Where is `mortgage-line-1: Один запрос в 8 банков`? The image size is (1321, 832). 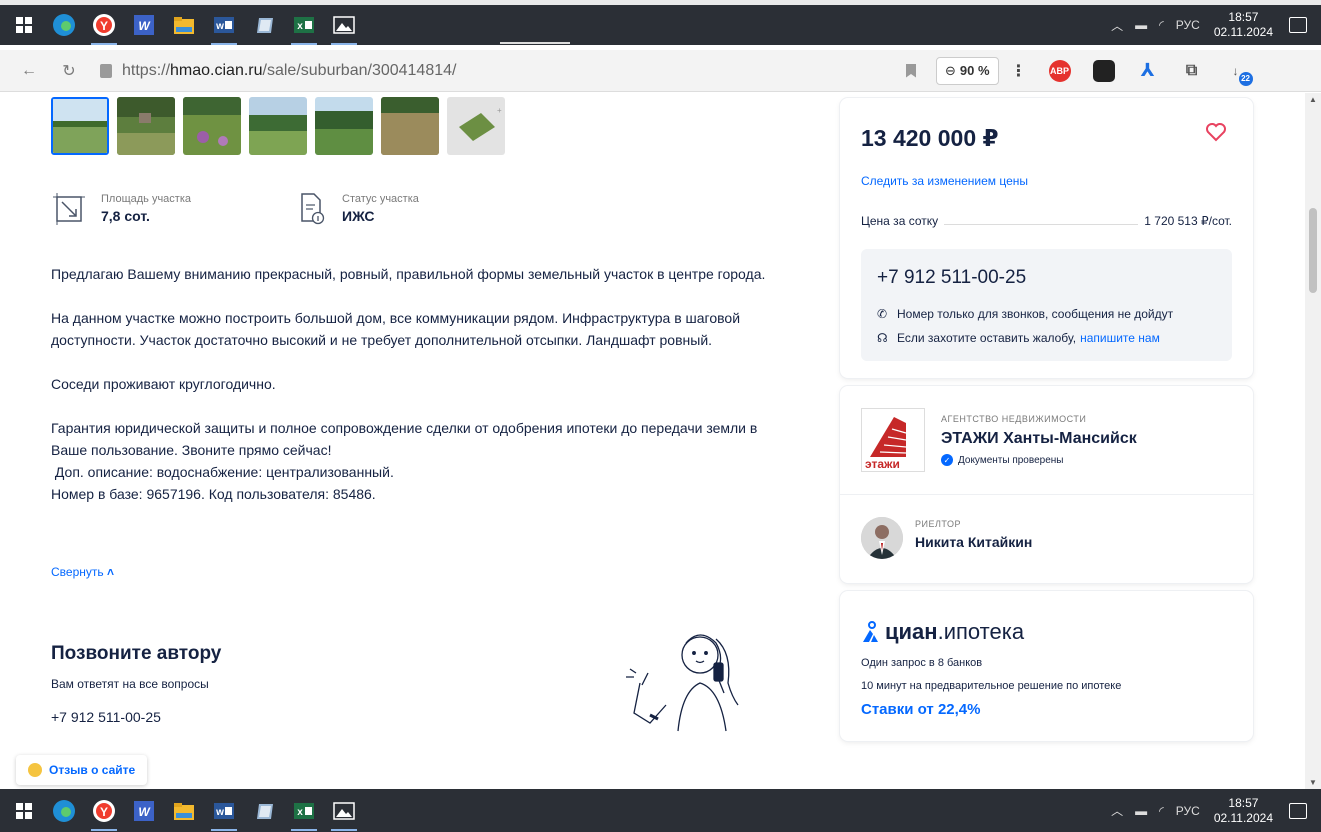 mortgage-line-1: Один запрос в 8 банков is located at coordinates (922, 663).